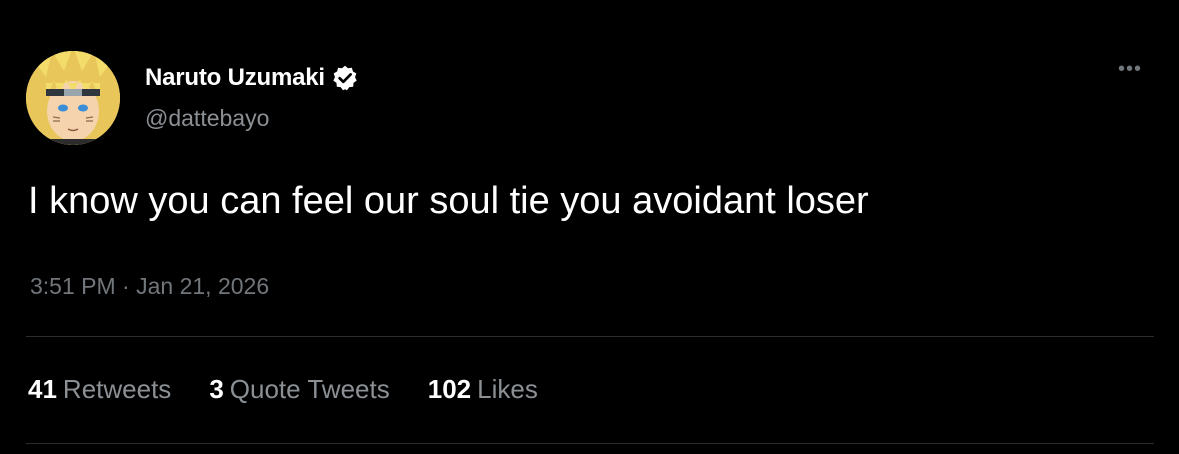 This screenshot has width=1179, height=454. What do you see at coordinates (207, 118) in the screenshot?
I see `user-handle: @dattebayo` at bounding box center [207, 118].